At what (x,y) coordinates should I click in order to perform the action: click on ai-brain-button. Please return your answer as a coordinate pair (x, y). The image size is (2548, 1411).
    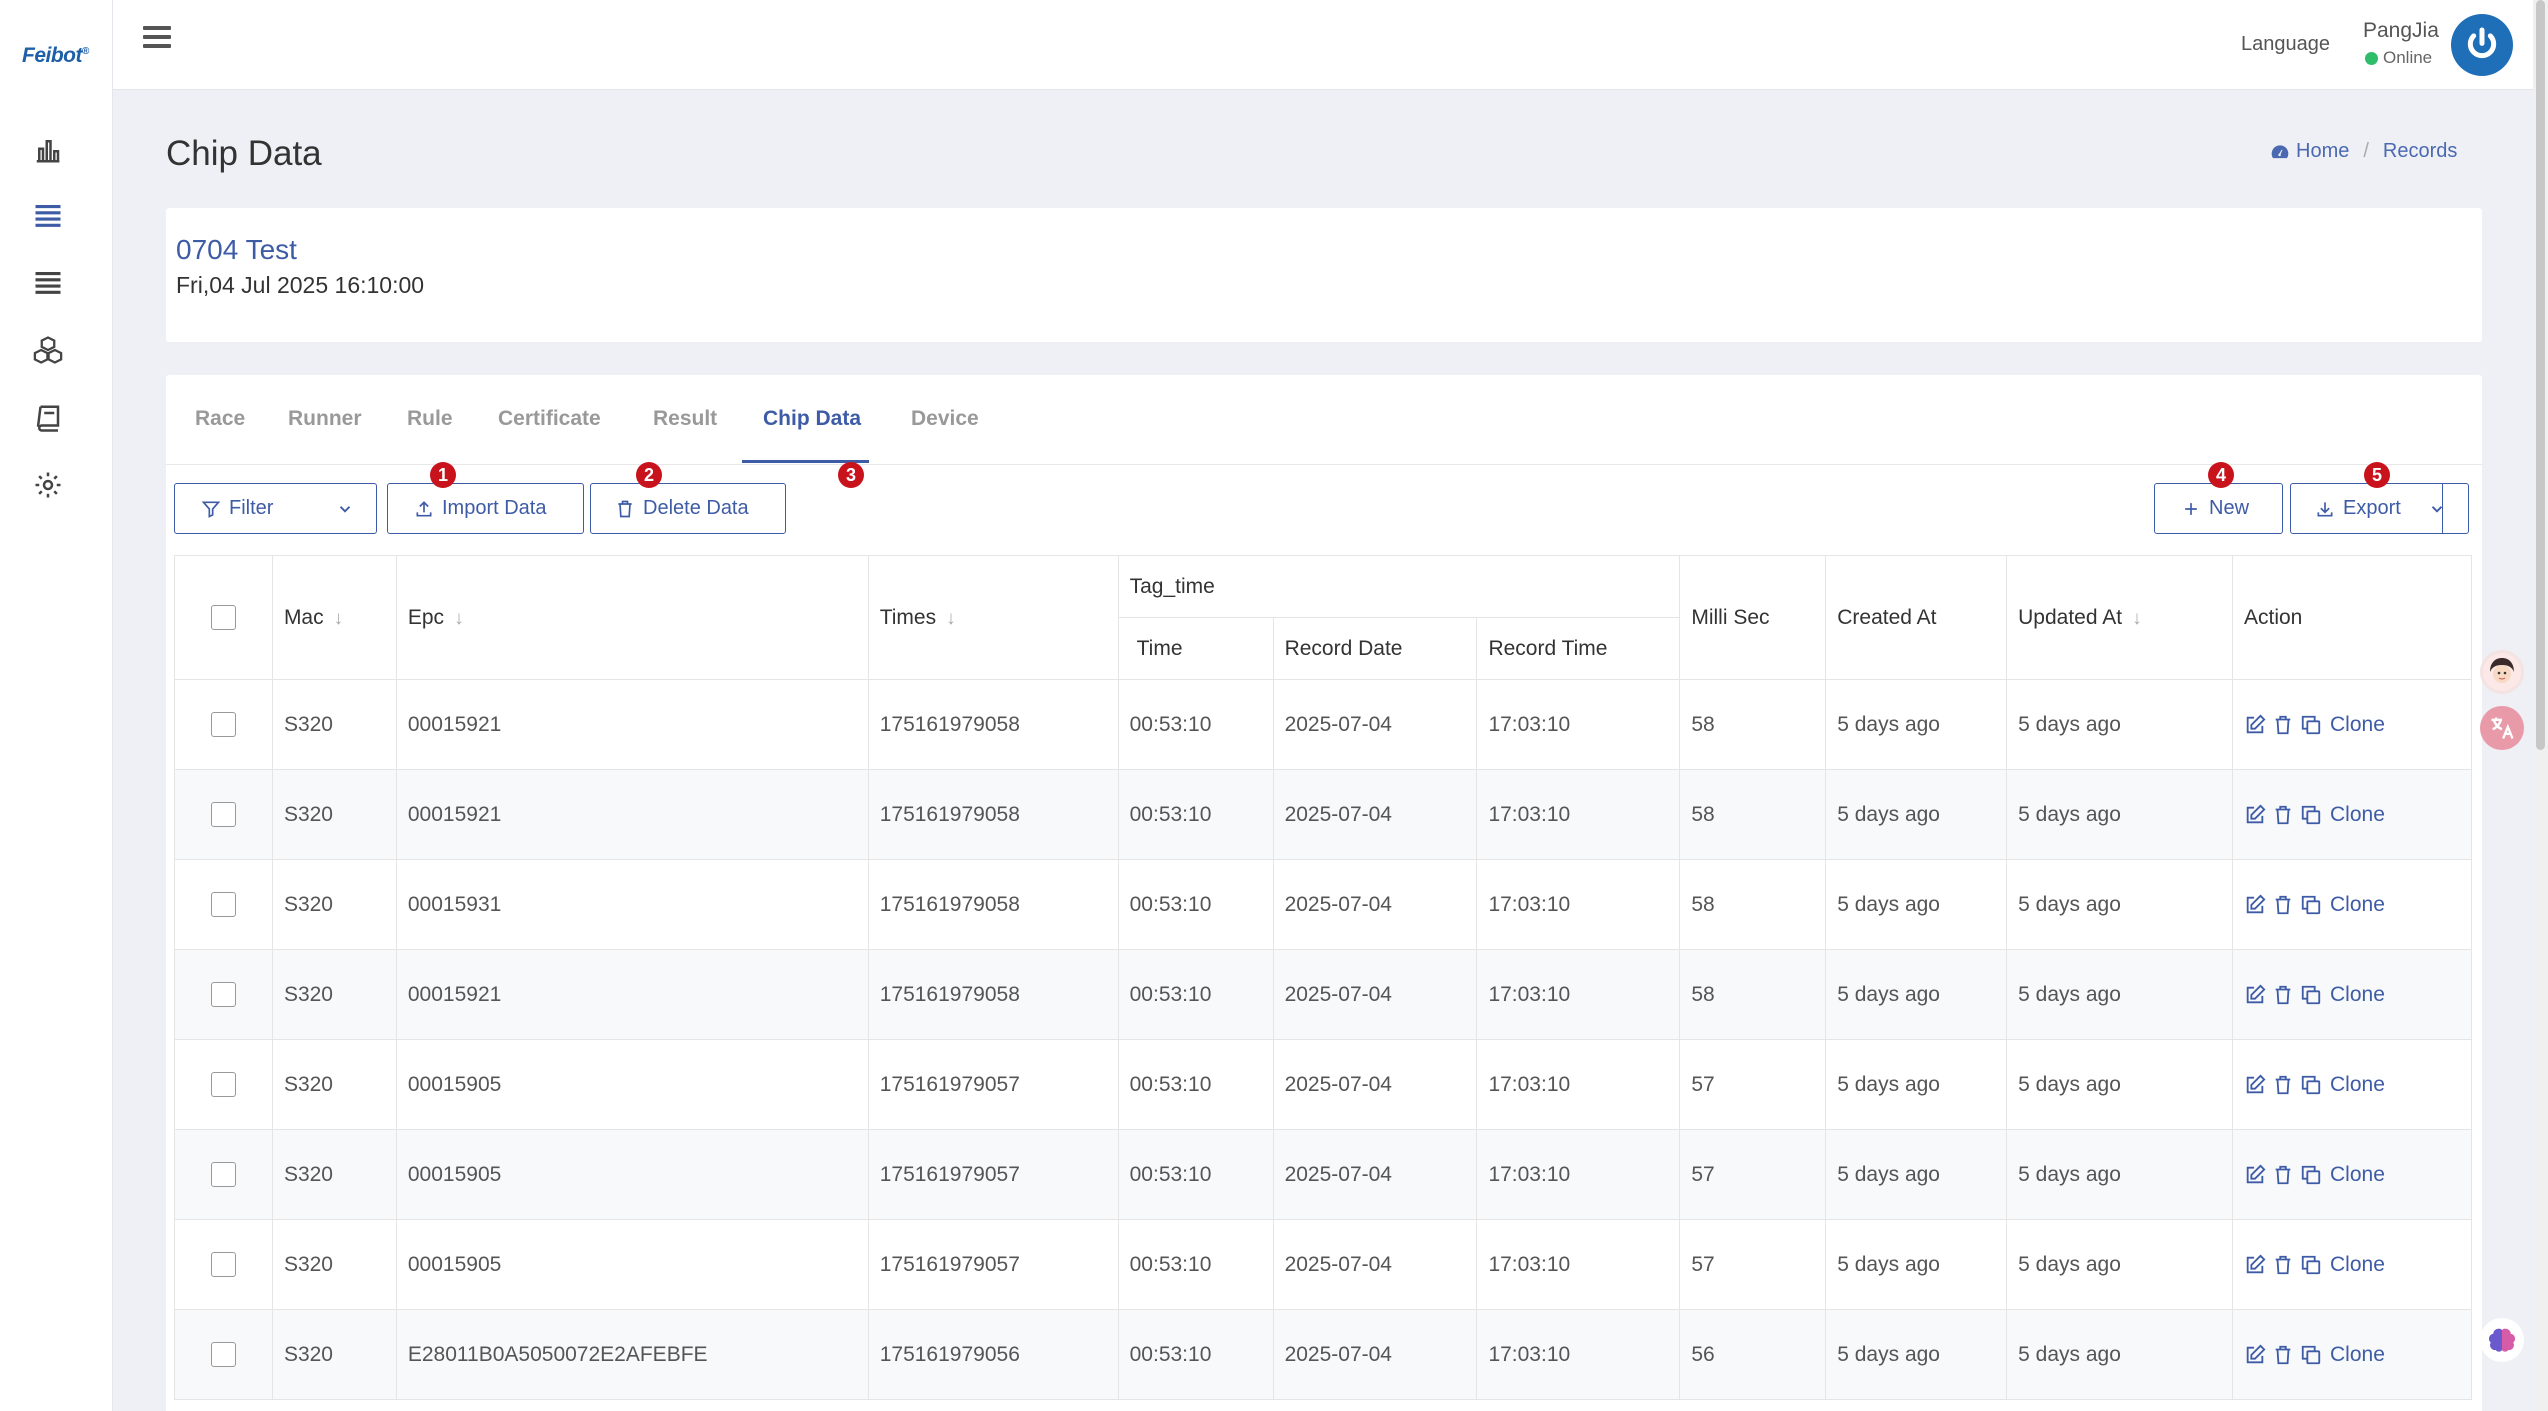
    Looking at the image, I should click on (2502, 1340).